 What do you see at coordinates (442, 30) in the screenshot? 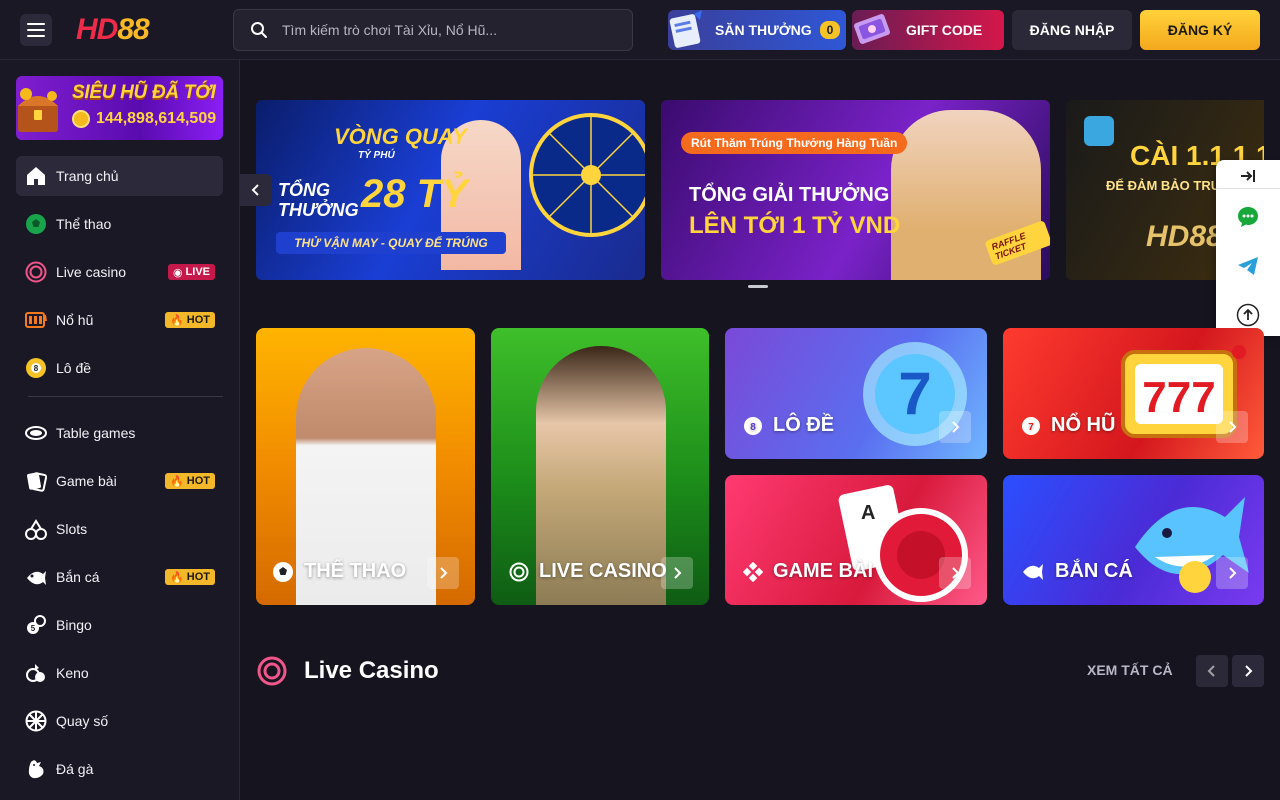
I see `search-input` at bounding box center [442, 30].